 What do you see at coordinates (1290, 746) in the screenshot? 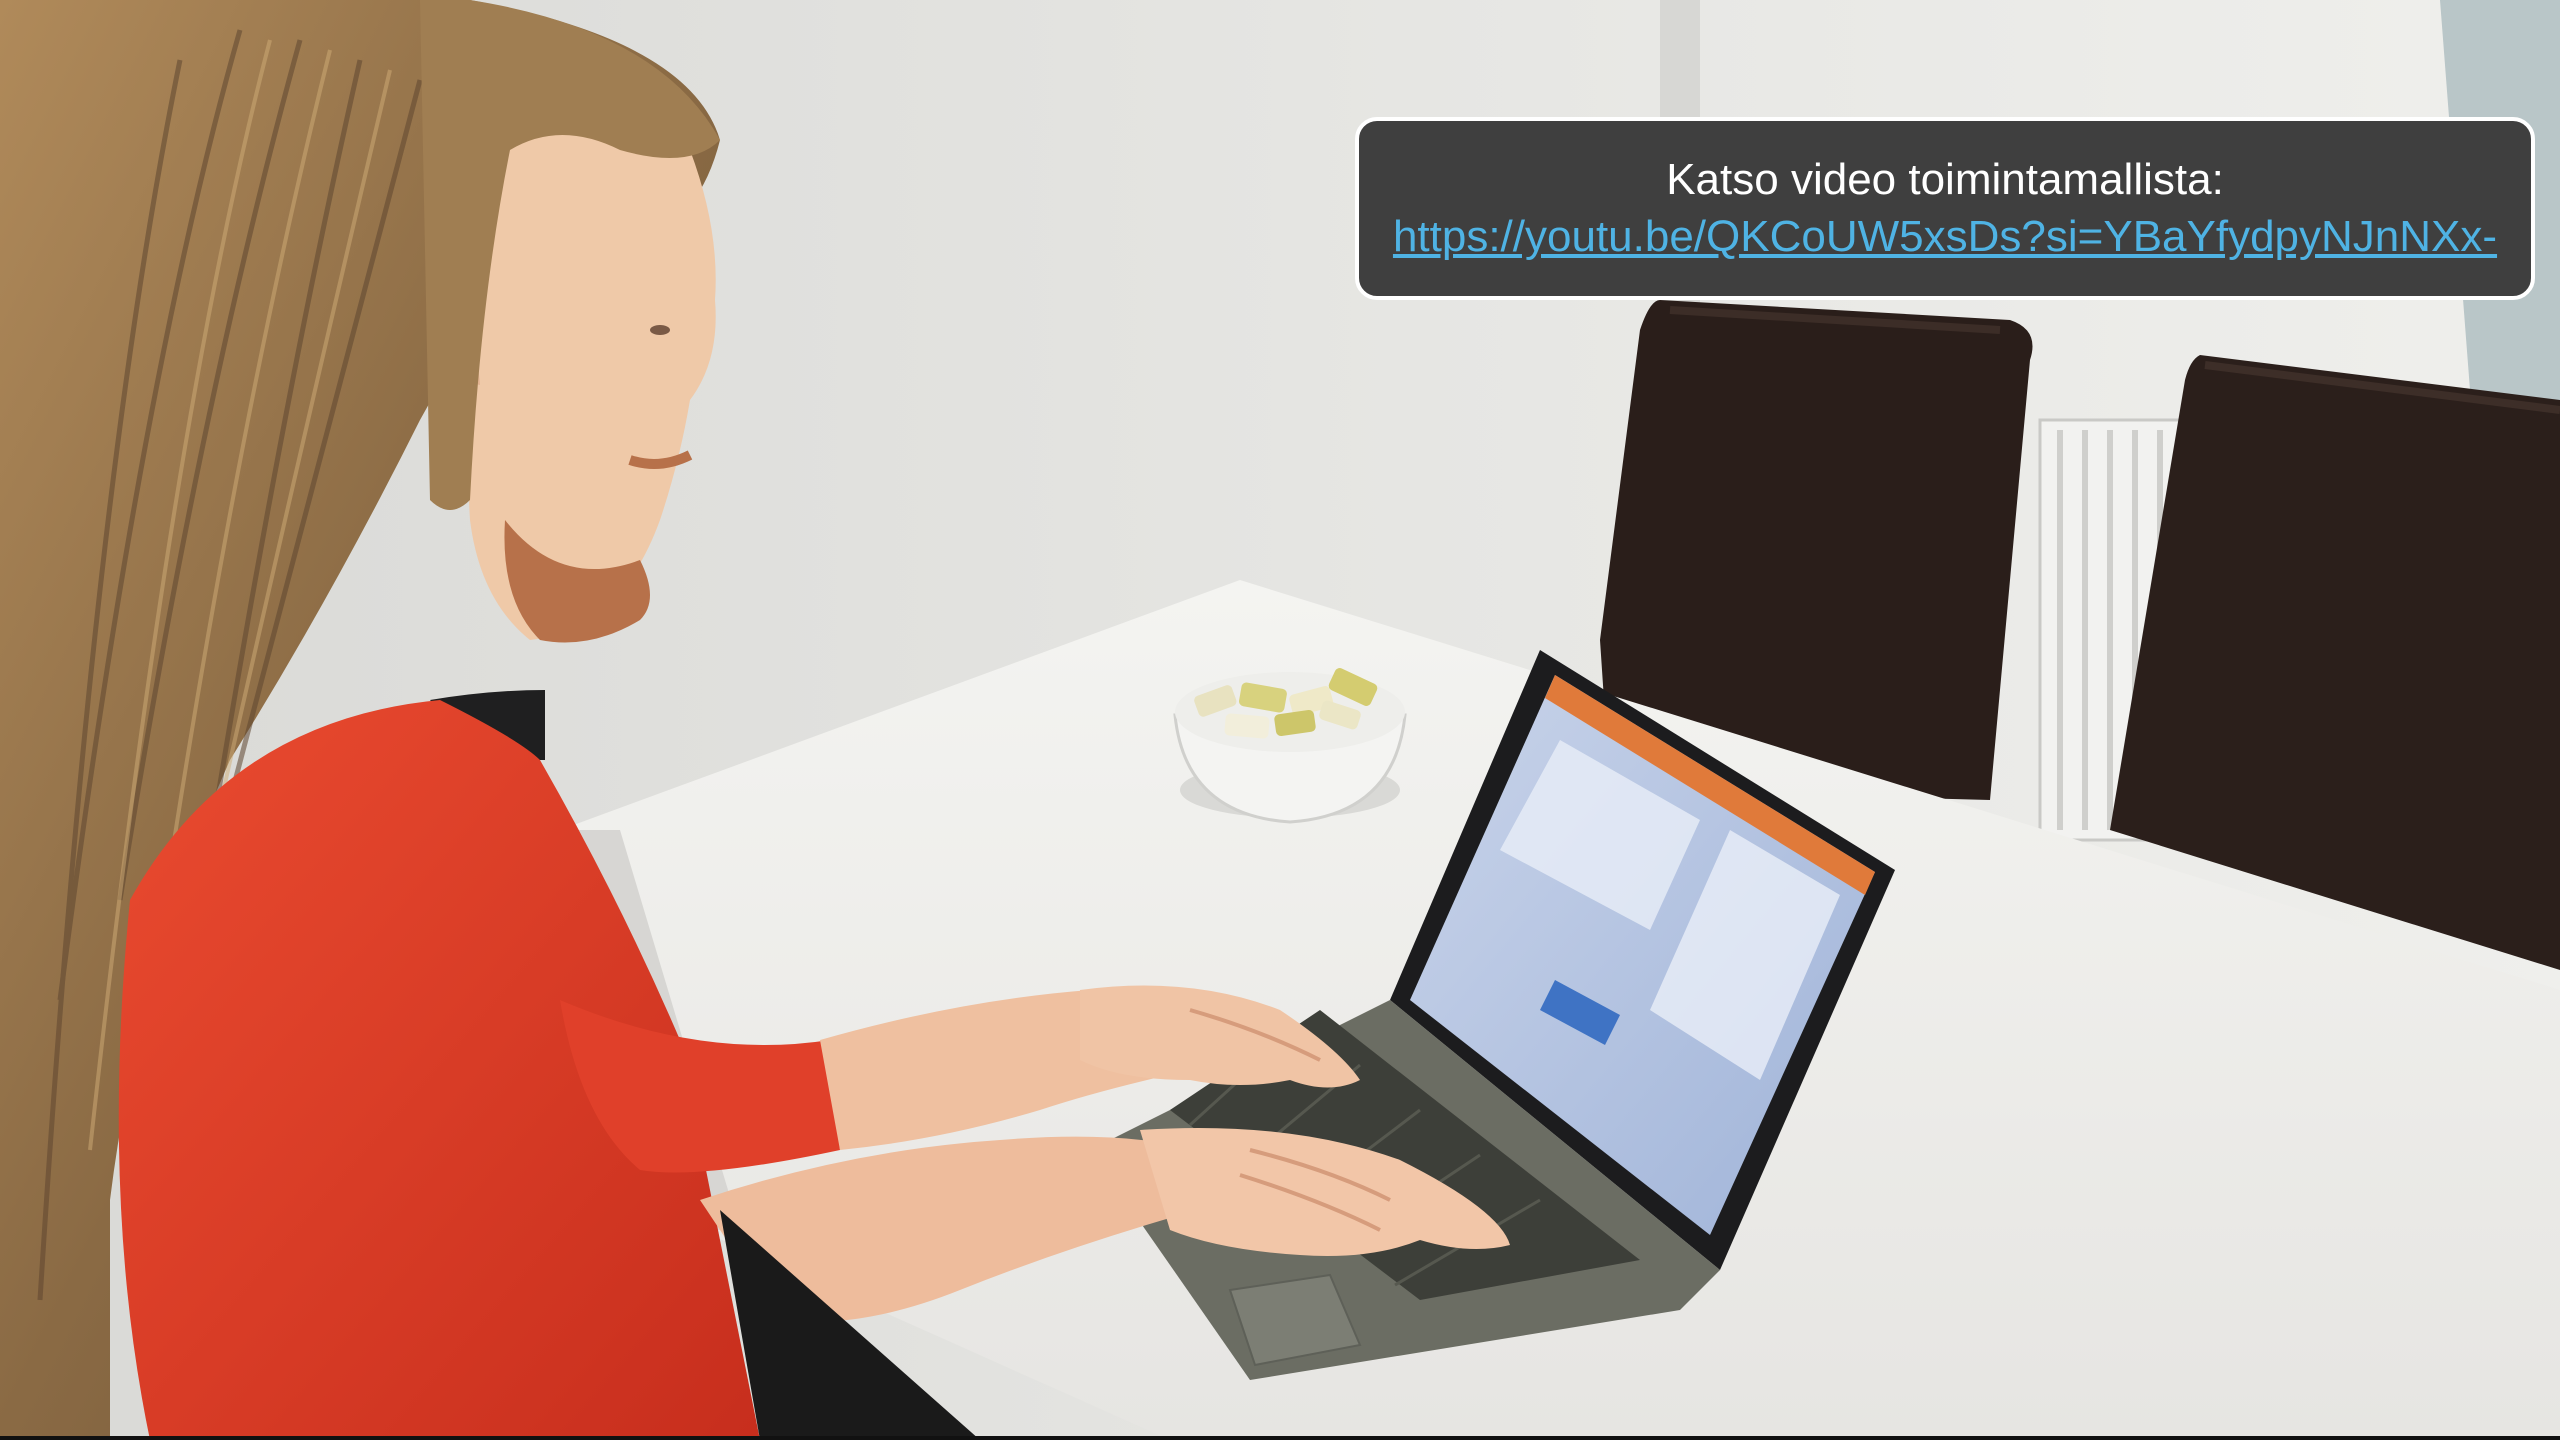
I see `candy-bowl` at bounding box center [1290, 746].